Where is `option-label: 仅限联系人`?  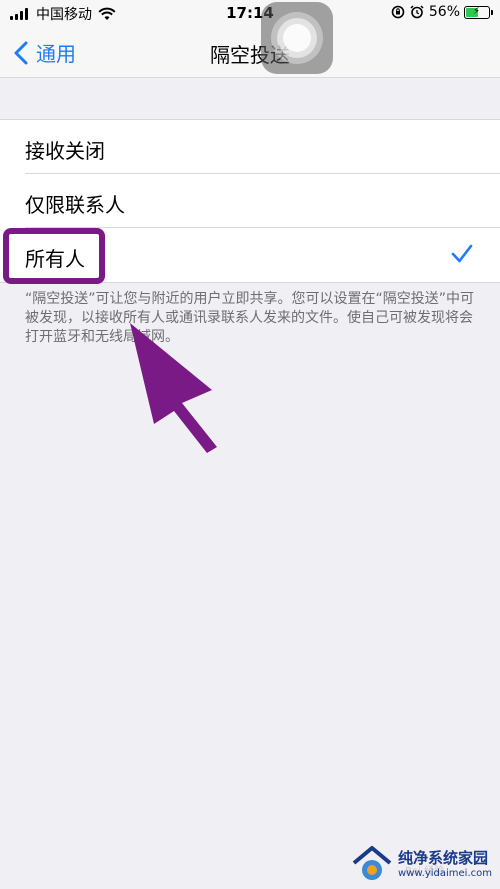 option-label: 仅限联系人 is located at coordinates (75, 205).